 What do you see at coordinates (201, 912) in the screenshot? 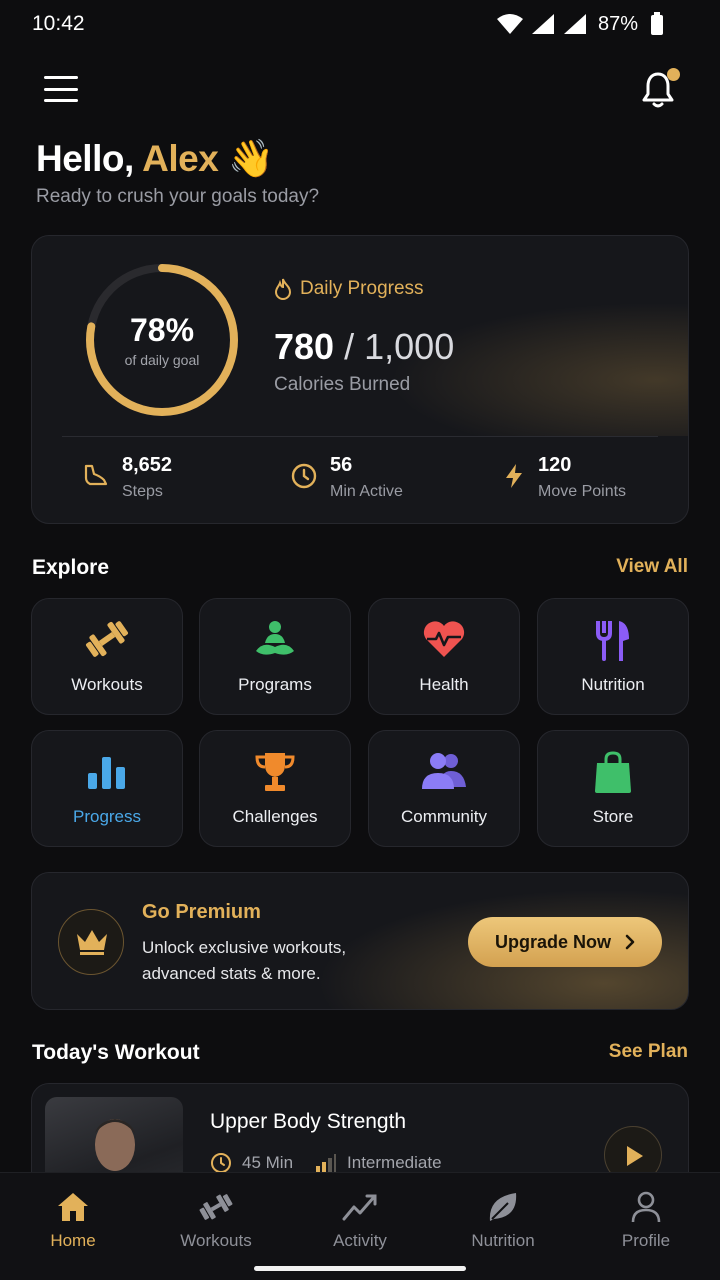
I see `premium-title: Go Premium` at bounding box center [201, 912].